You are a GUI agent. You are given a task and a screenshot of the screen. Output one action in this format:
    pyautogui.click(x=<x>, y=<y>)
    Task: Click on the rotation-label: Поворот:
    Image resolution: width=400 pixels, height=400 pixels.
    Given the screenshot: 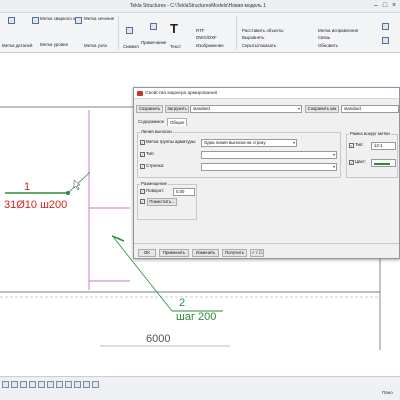 What is the action you would take?
    pyautogui.click(x=155, y=190)
    